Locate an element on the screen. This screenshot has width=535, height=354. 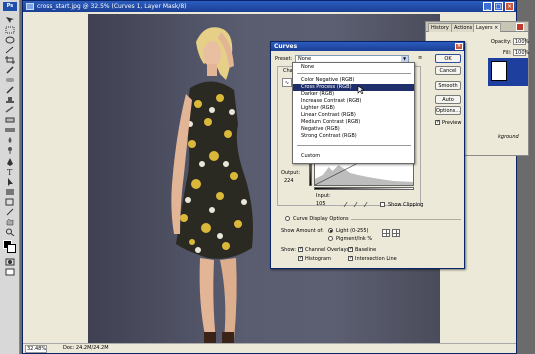
histogram-label: Histogram is located at coordinates (318, 259).